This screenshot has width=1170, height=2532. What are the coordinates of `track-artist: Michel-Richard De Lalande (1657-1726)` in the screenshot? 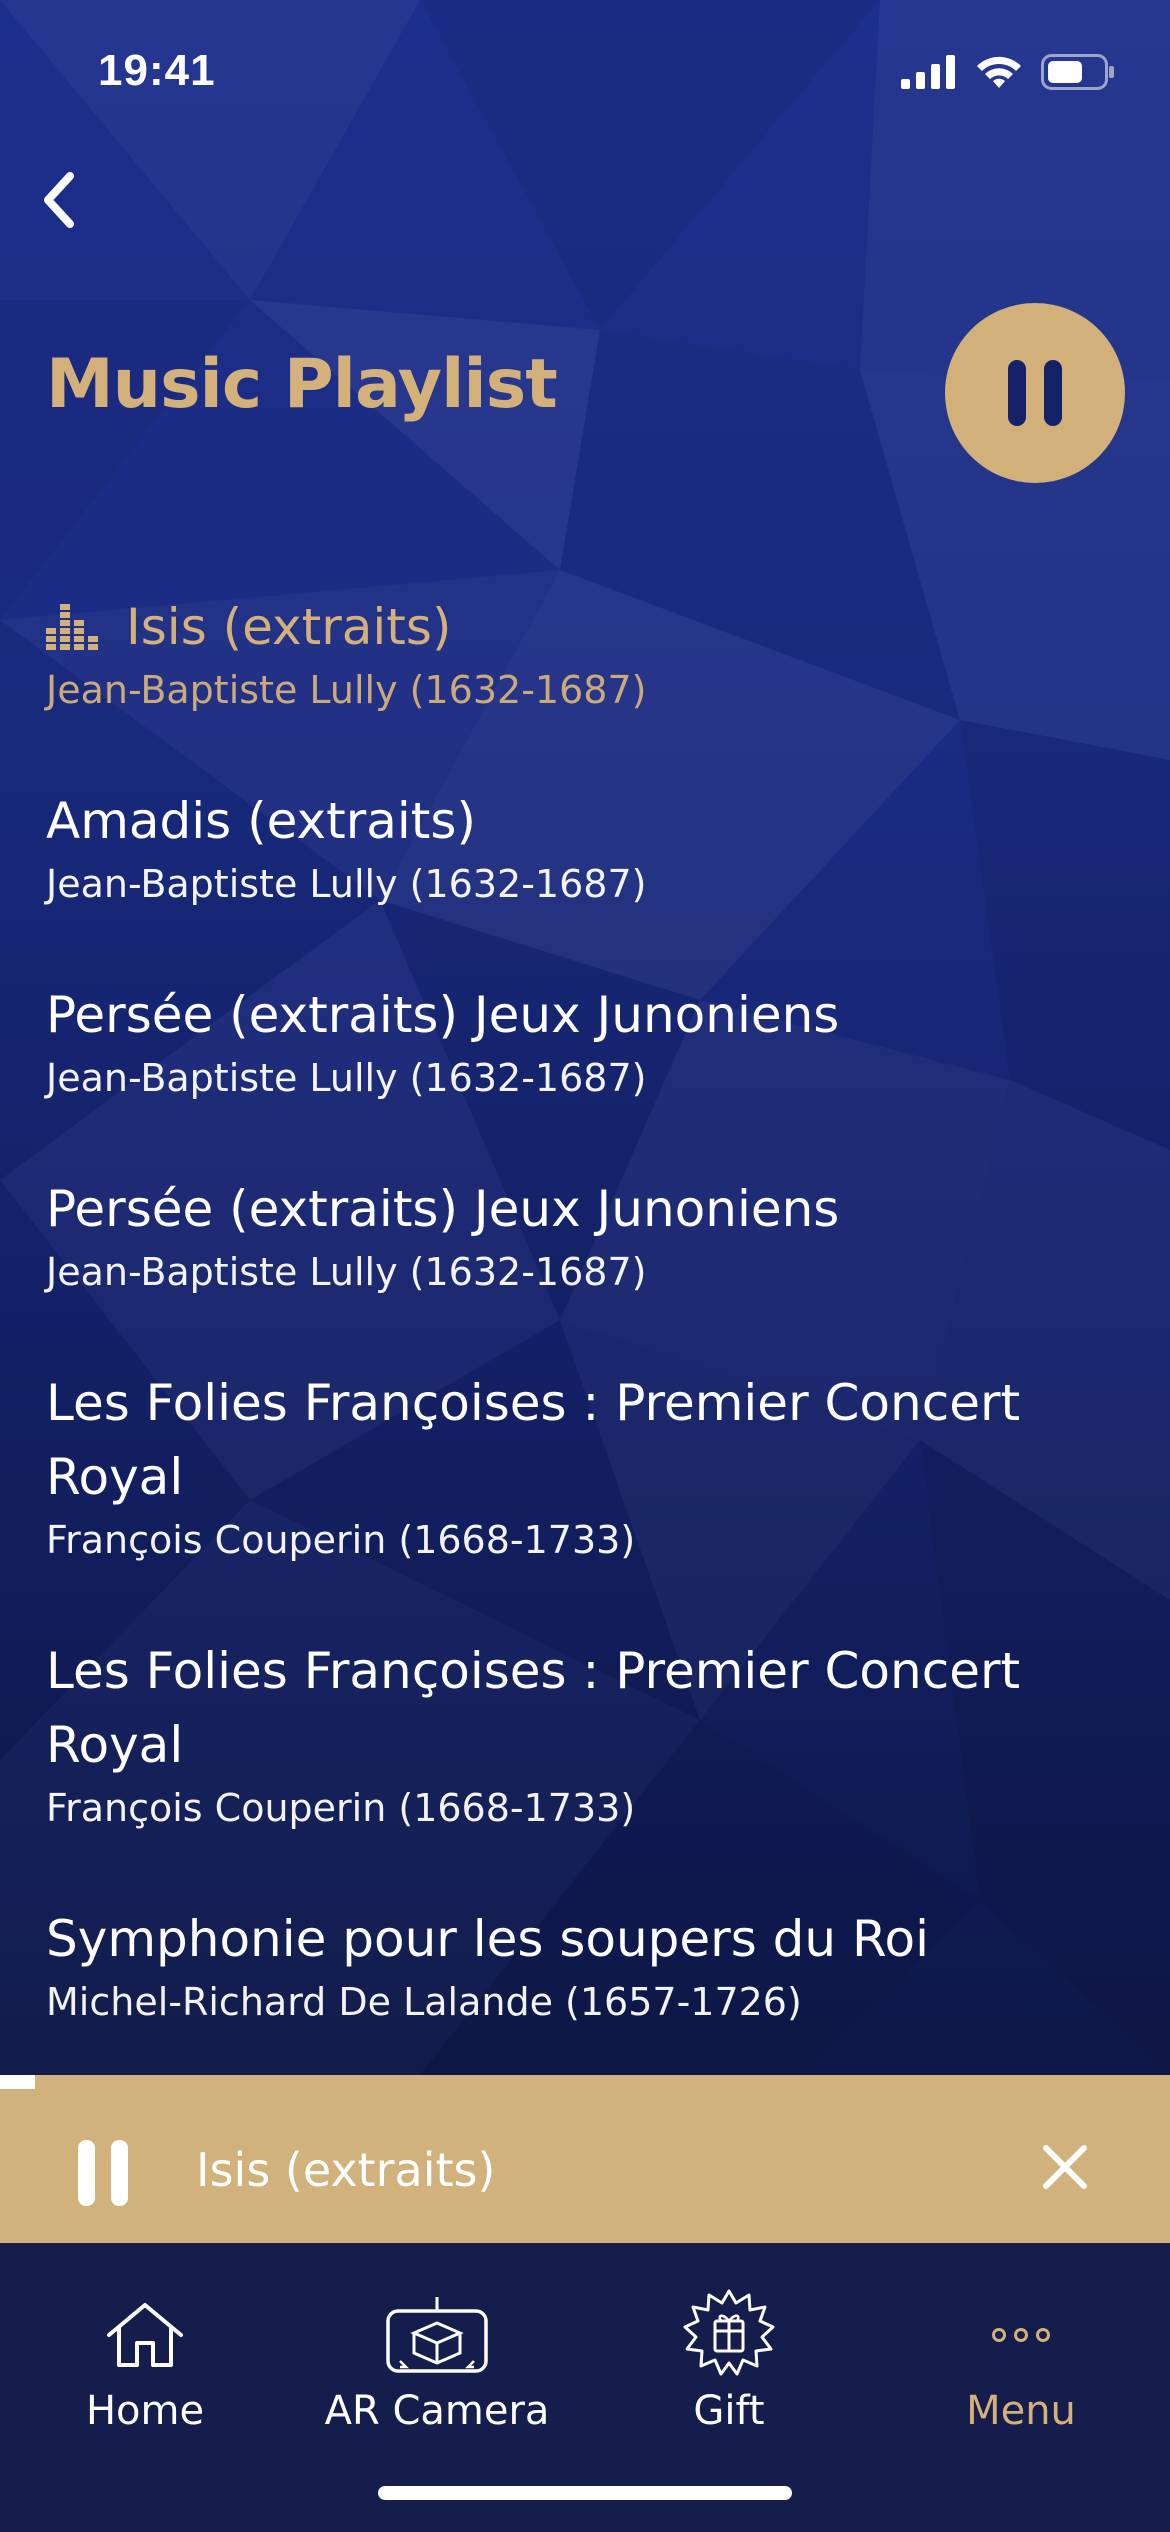 It's located at (424, 2002).